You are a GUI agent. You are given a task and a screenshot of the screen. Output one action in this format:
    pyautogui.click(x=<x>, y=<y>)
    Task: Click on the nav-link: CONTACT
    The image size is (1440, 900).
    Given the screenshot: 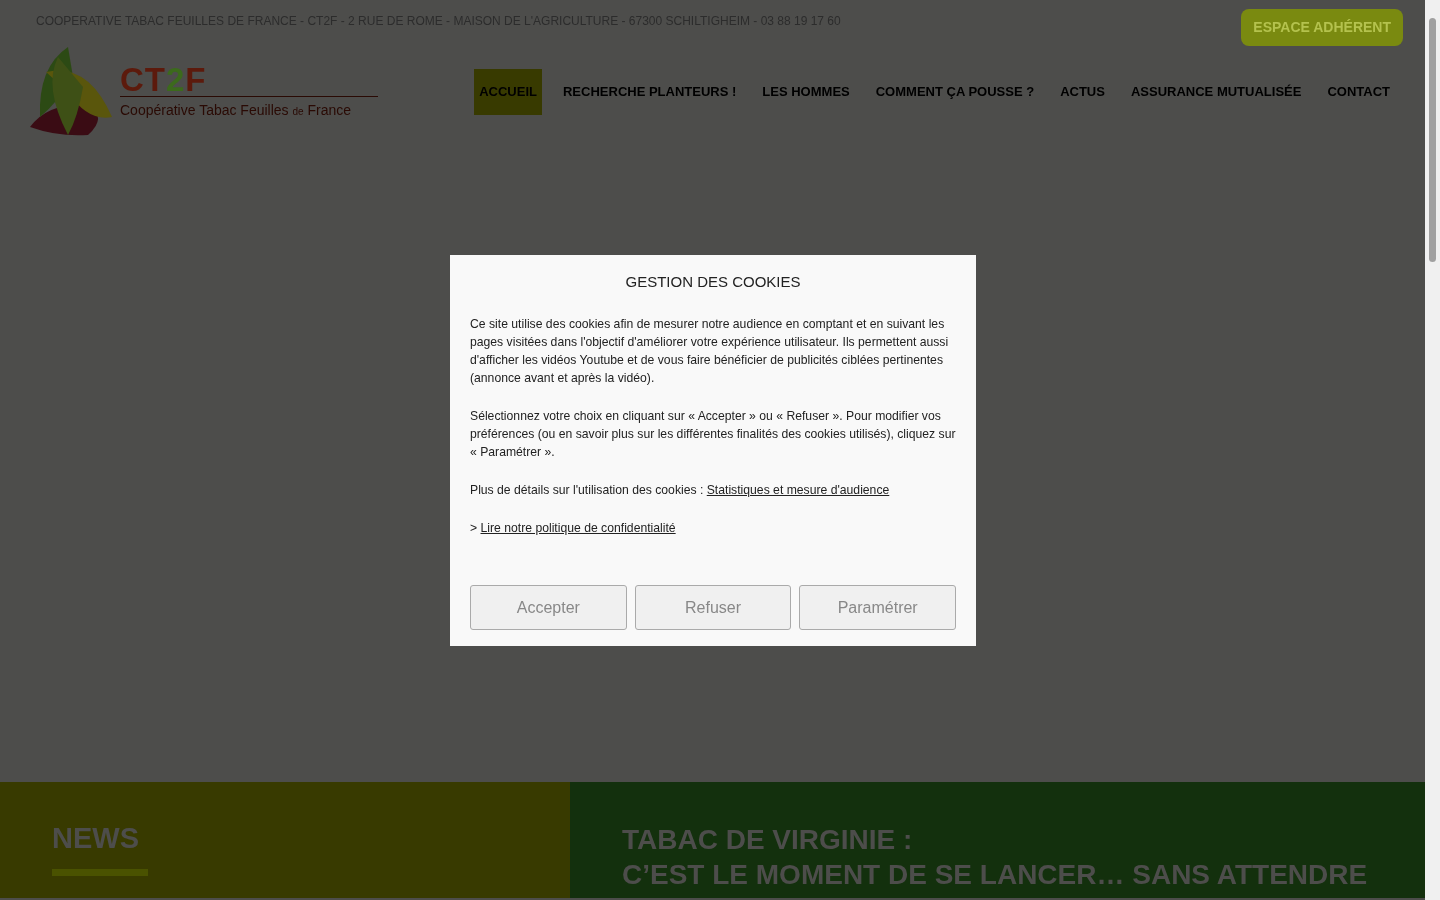 What is the action you would take?
    pyautogui.click(x=1358, y=92)
    